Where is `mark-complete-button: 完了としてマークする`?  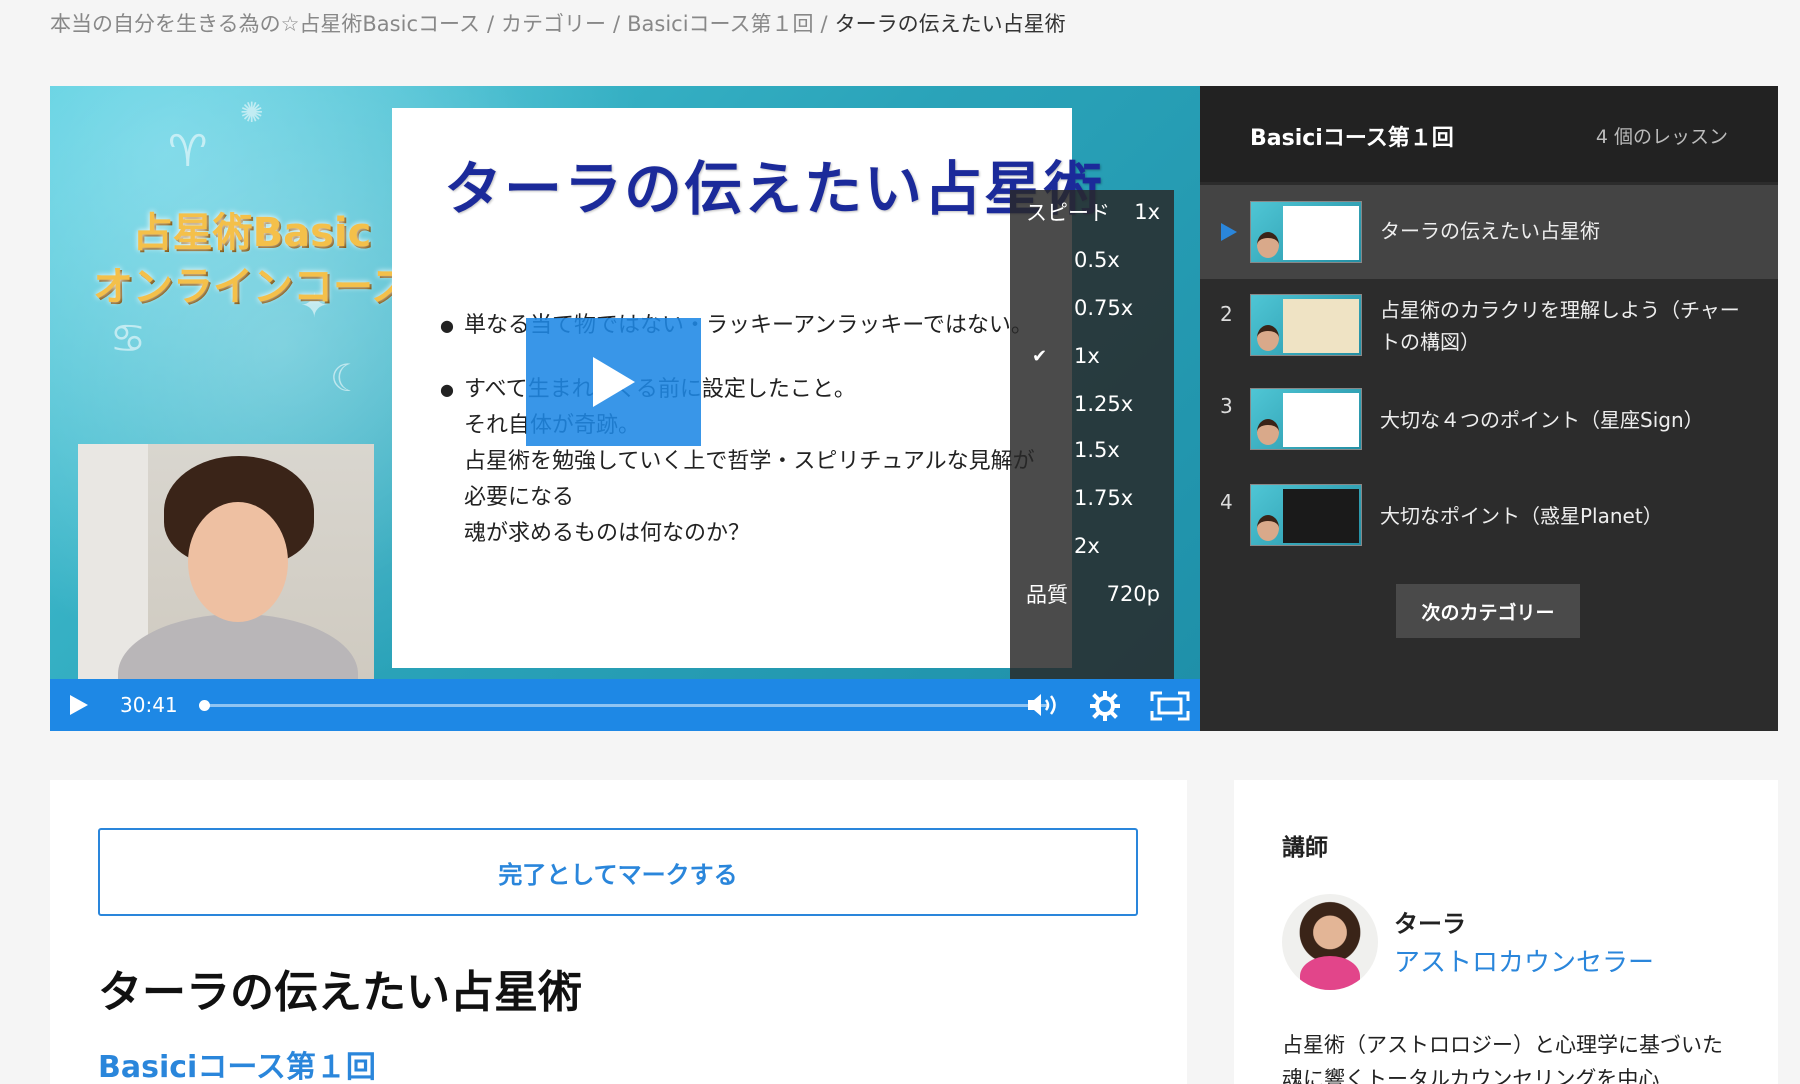 mark-complete-button: 完了としてマークする is located at coordinates (618, 872).